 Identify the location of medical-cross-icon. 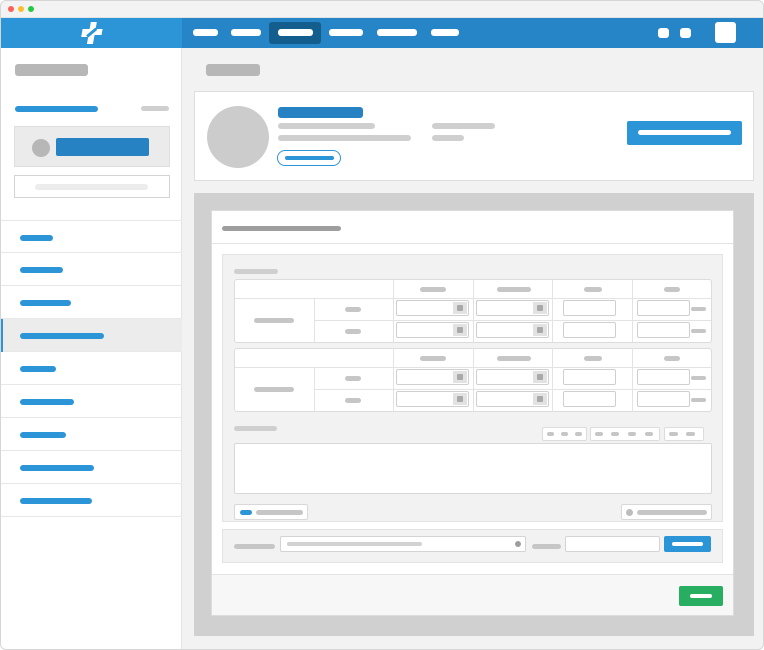
(92, 33).